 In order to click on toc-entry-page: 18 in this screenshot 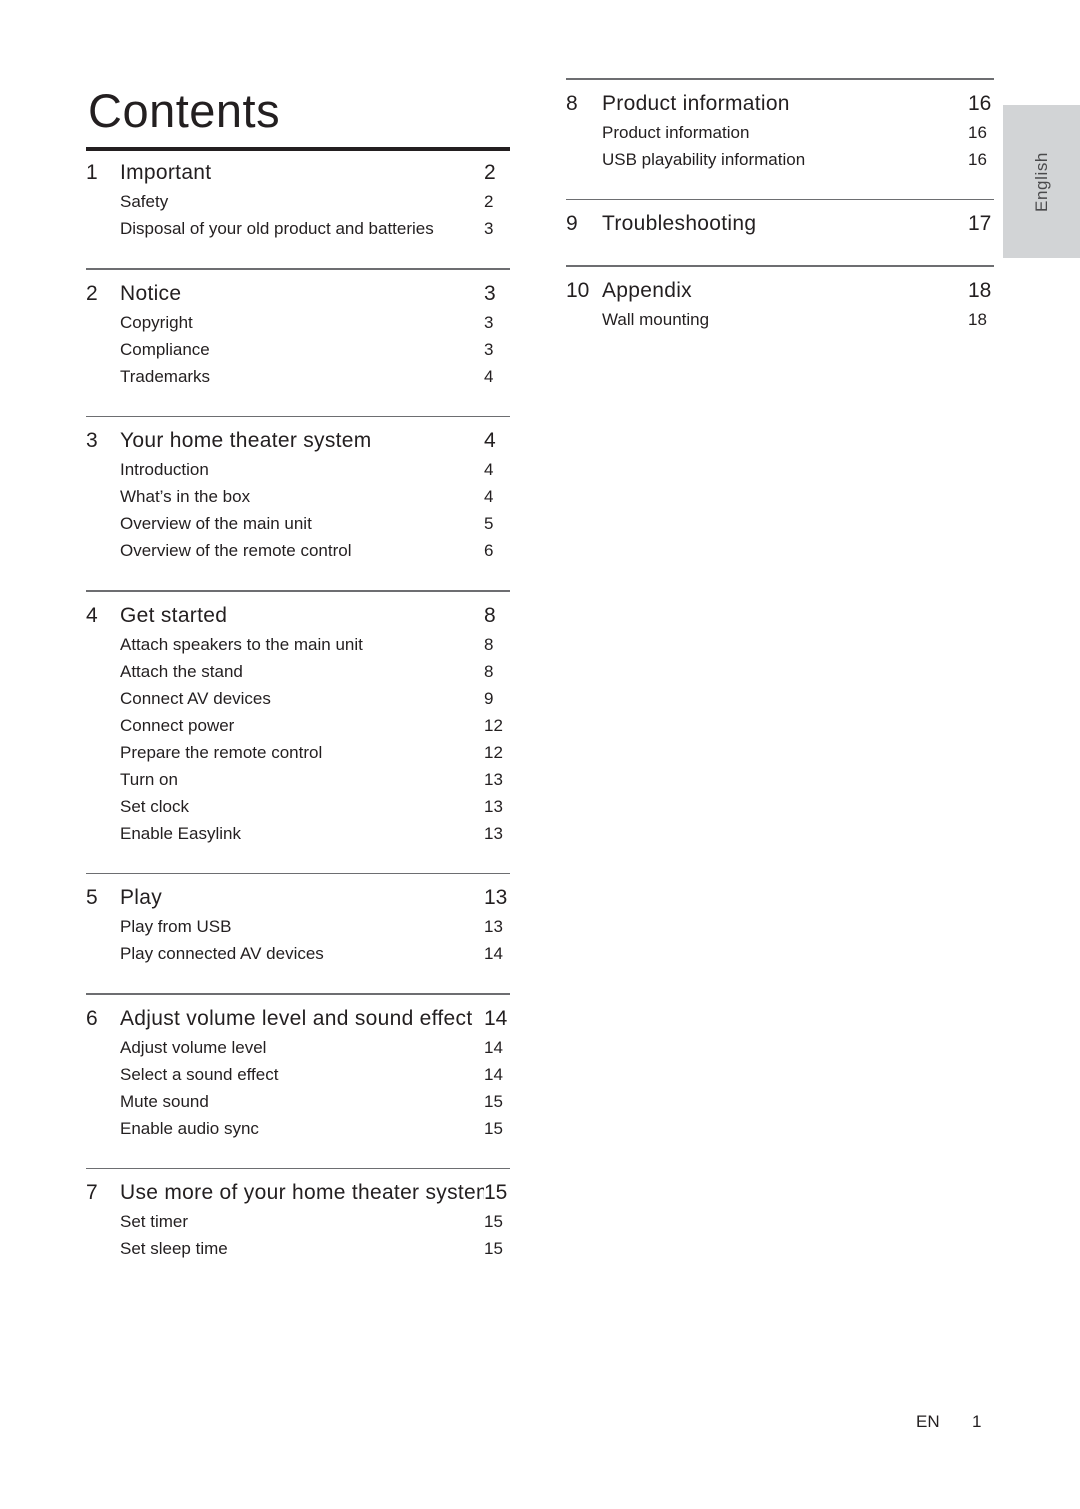, I will do `click(977, 319)`.